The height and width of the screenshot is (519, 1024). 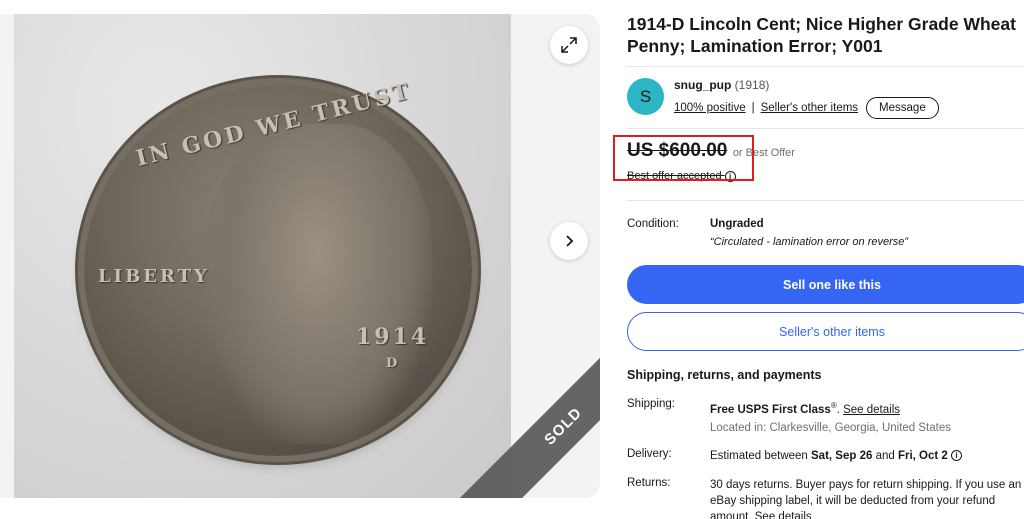 I want to click on returns-label: Returns:, so click(x=649, y=483).